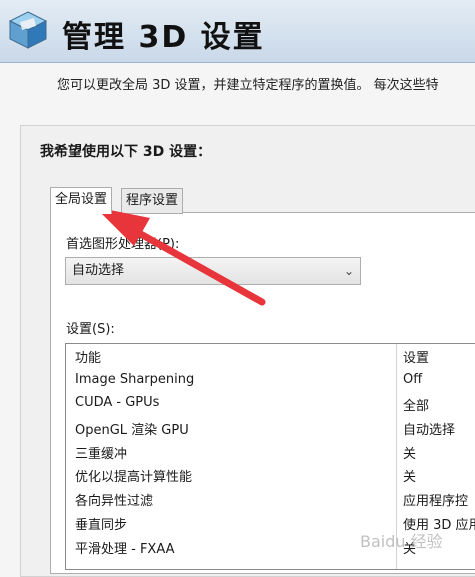 This screenshot has width=475, height=577. What do you see at coordinates (248, 85) in the screenshot?
I see `page-description: 您可以更改全局 3D 设置，并建立特定程序的置换值。 每次这些特` at bounding box center [248, 85].